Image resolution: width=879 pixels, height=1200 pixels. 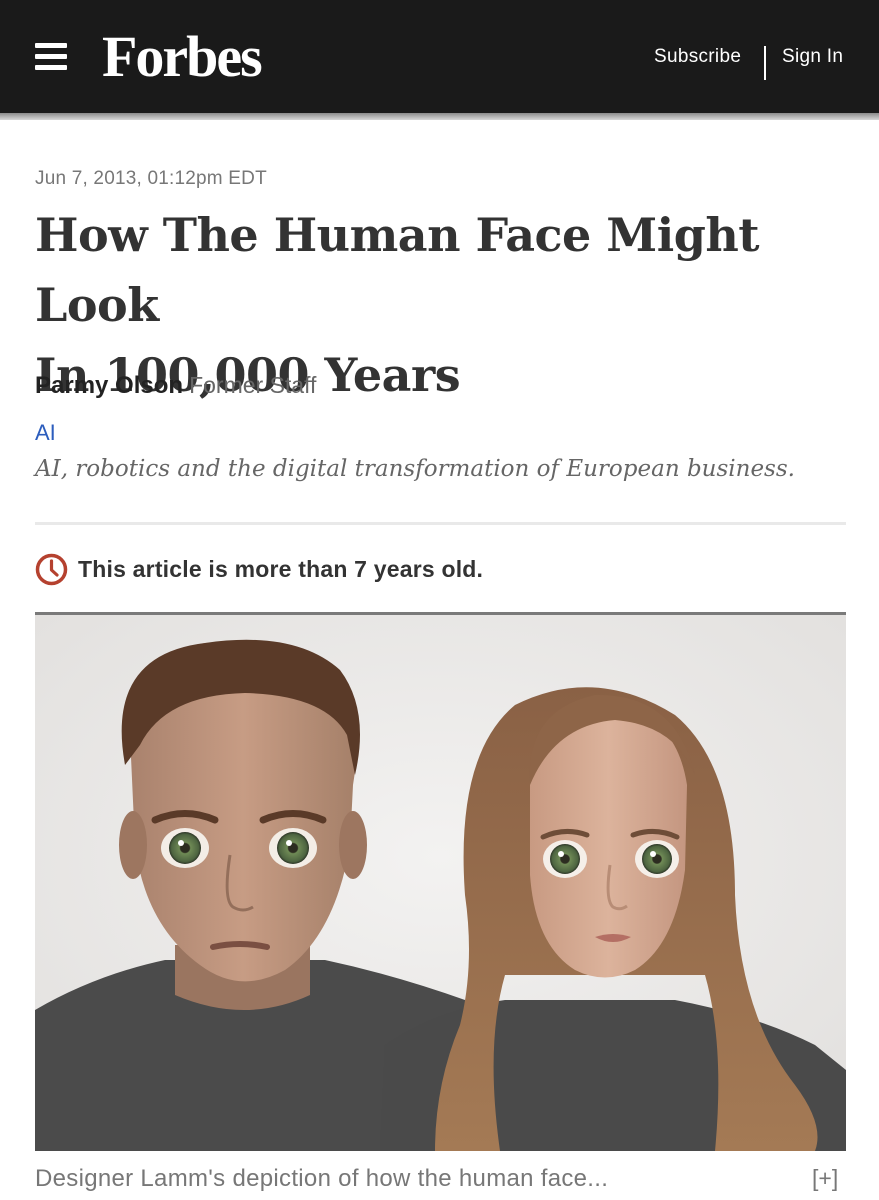 I want to click on byline: Parmy Olson Former Staff, so click(x=175, y=386).